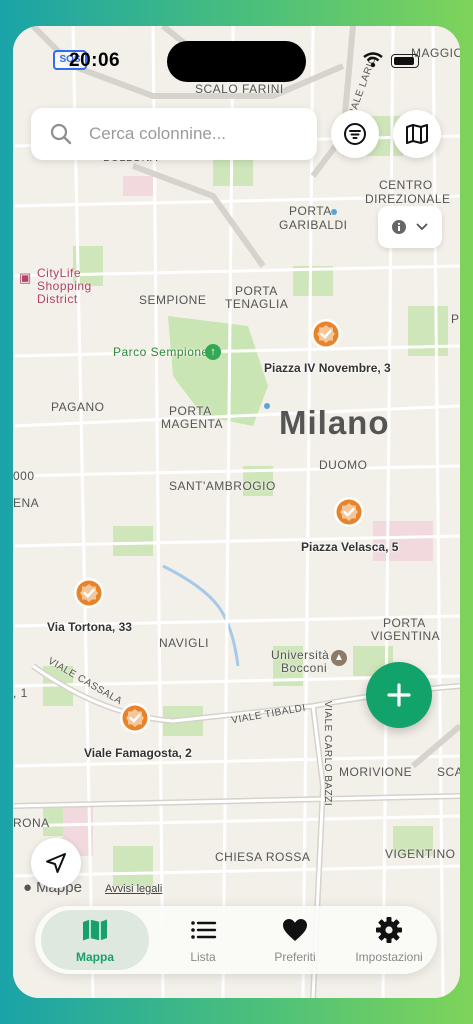 Image resolution: width=473 pixels, height=1024 pixels. Describe the element at coordinates (203, 940) in the screenshot. I see `tab-list: Lista` at that location.